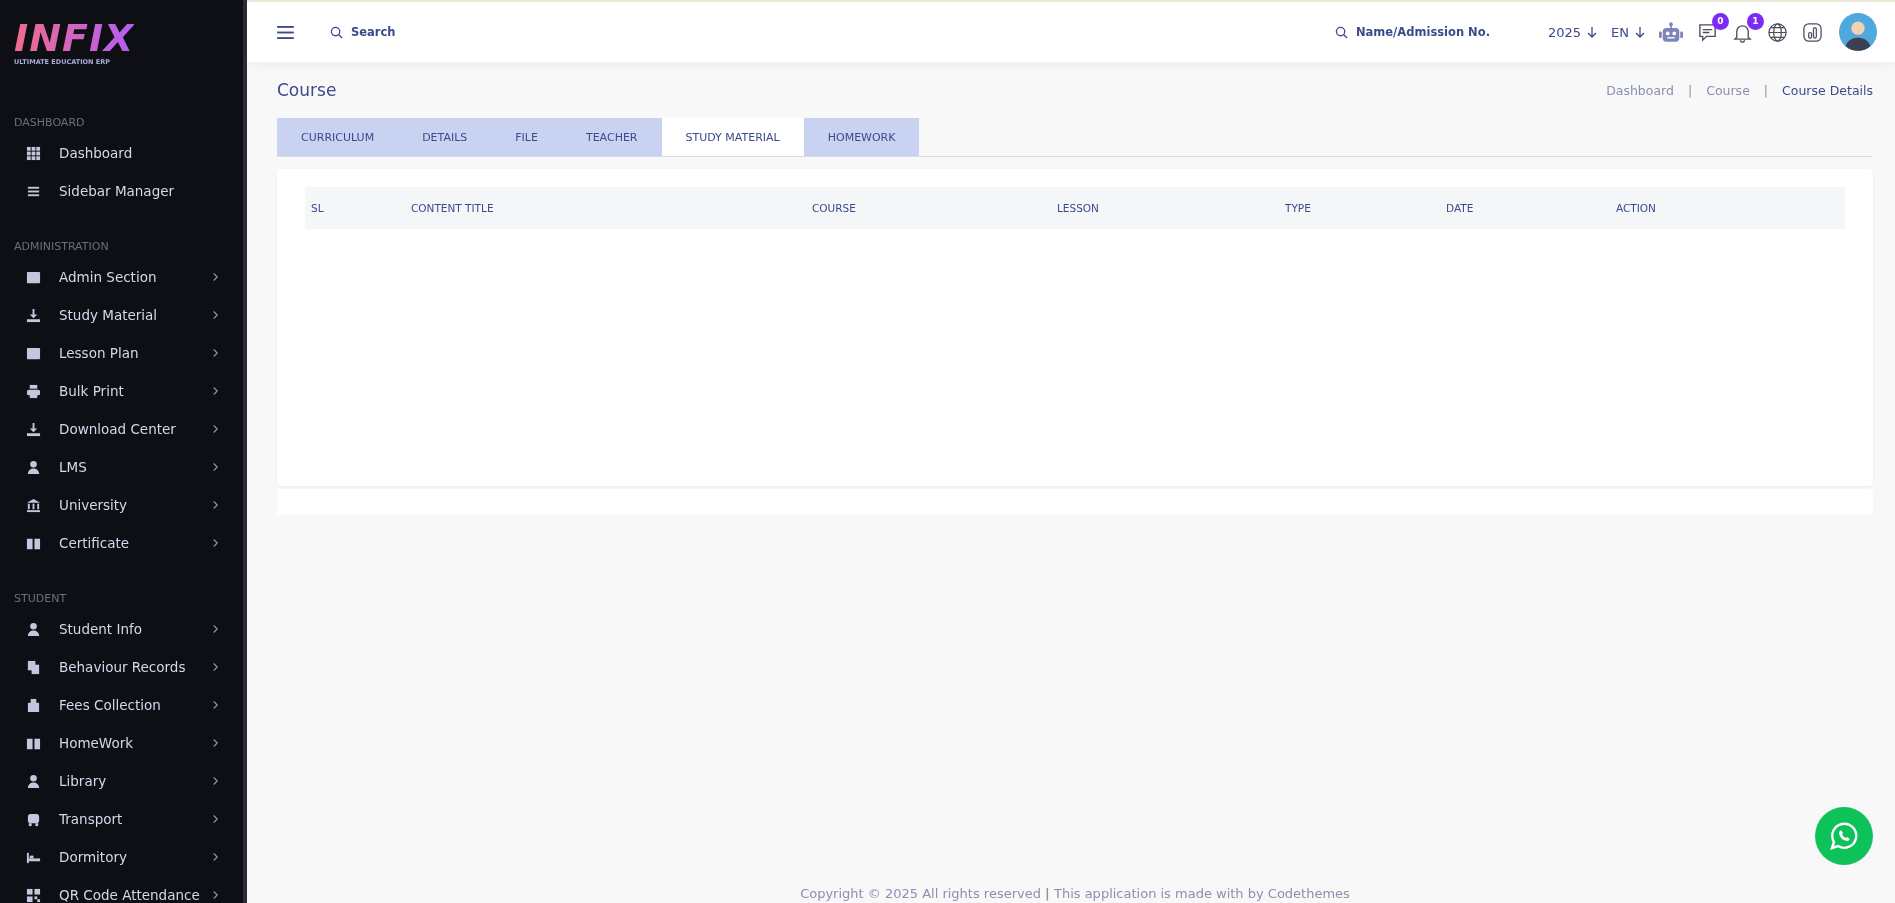  What do you see at coordinates (526, 137) in the screenshot?
I see `tab: FILE` at bounding box center [526, 137].